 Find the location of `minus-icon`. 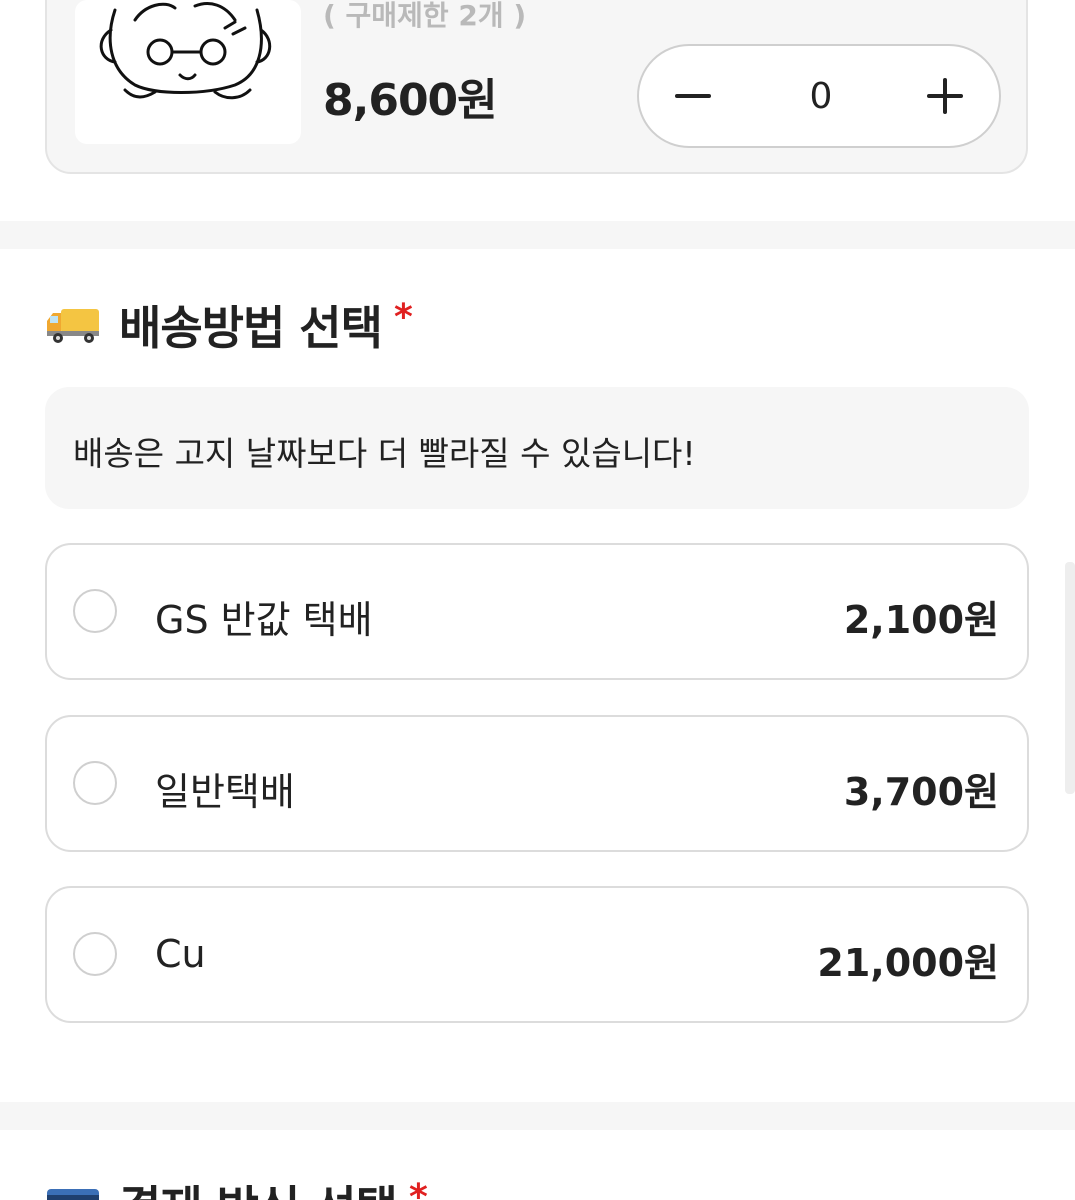

minus-icon is located at coordinates (693, 96).